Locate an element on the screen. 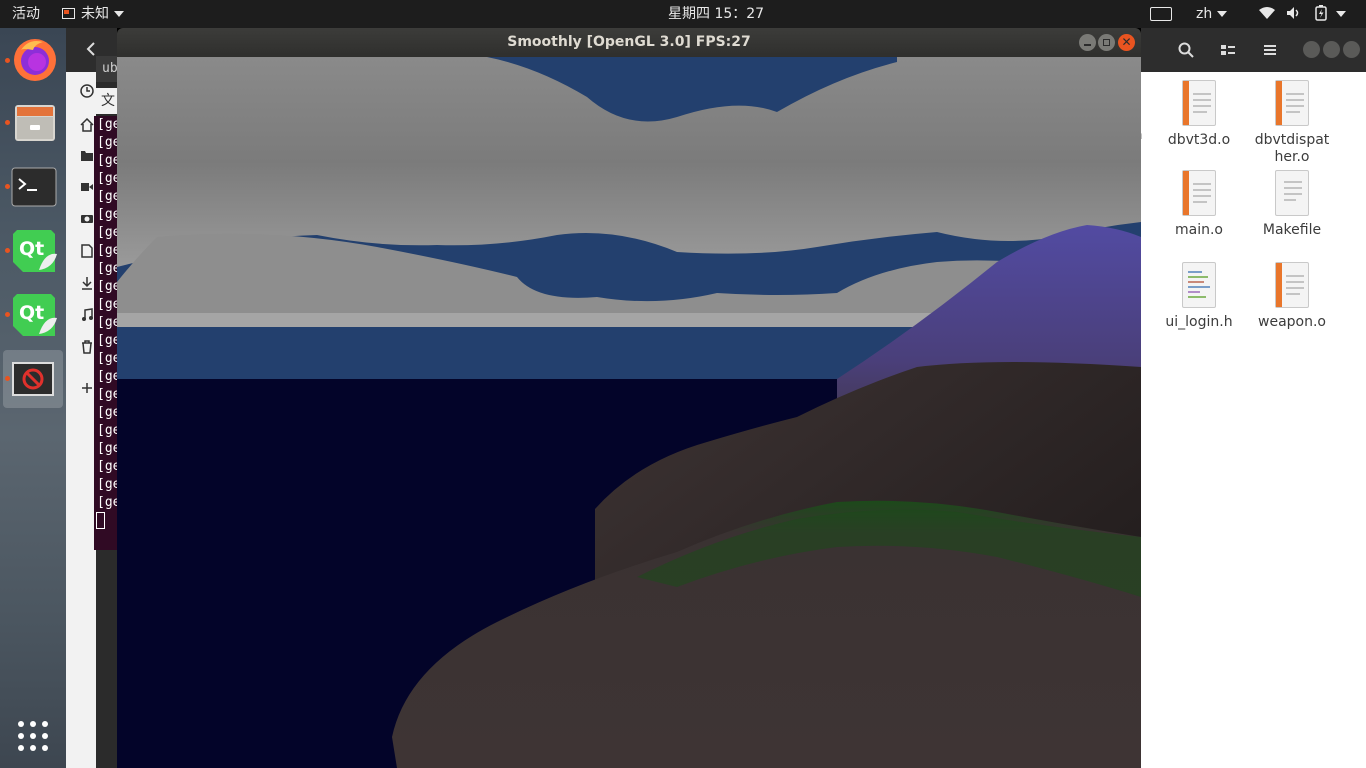  text-file-icon is located at coordinates (1292, 193).